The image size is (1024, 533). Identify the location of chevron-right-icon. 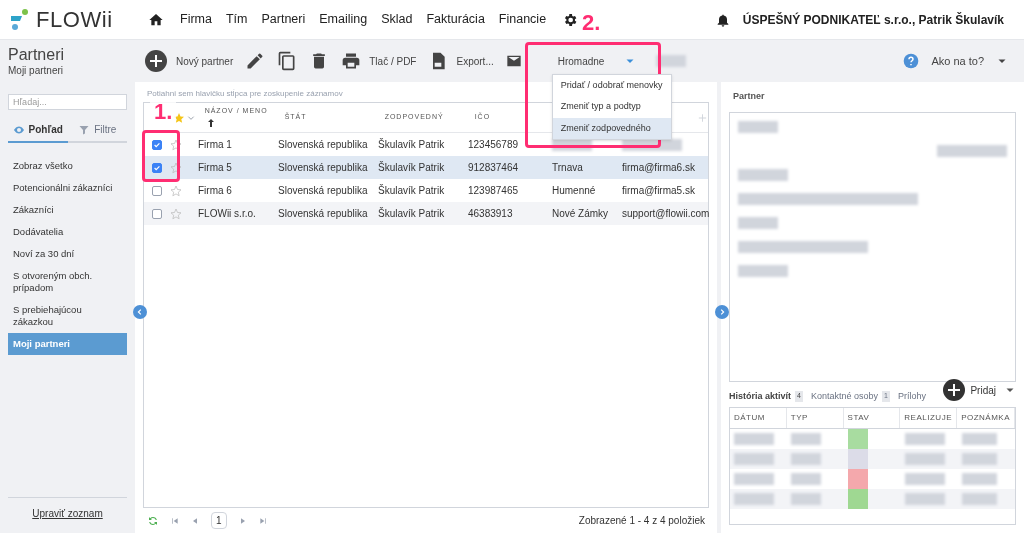
(722, 312).